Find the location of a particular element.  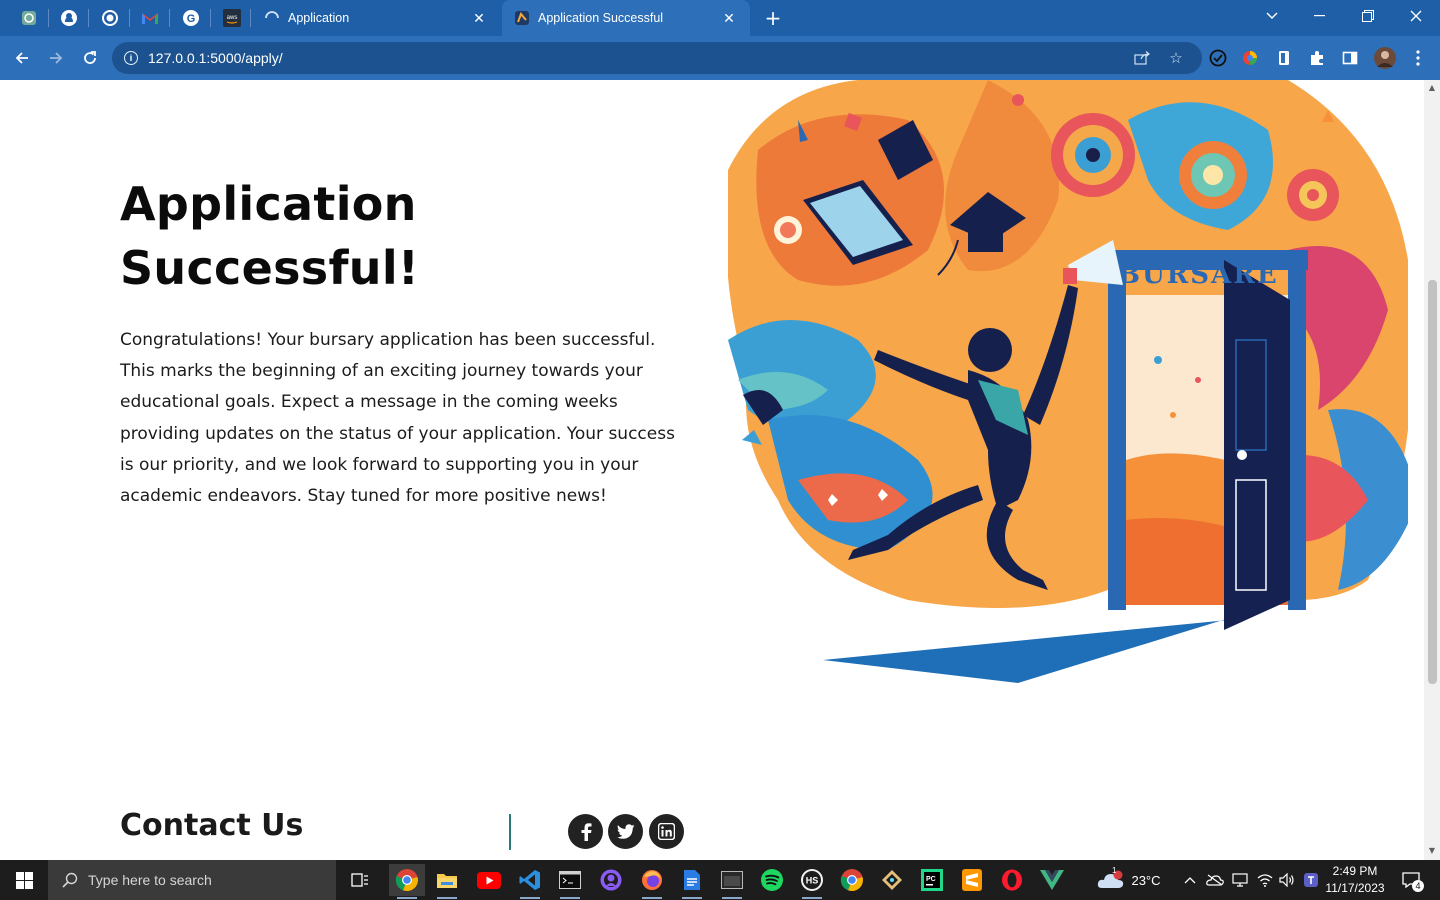

pinned-tab-github is located at coordinates (69, 18).